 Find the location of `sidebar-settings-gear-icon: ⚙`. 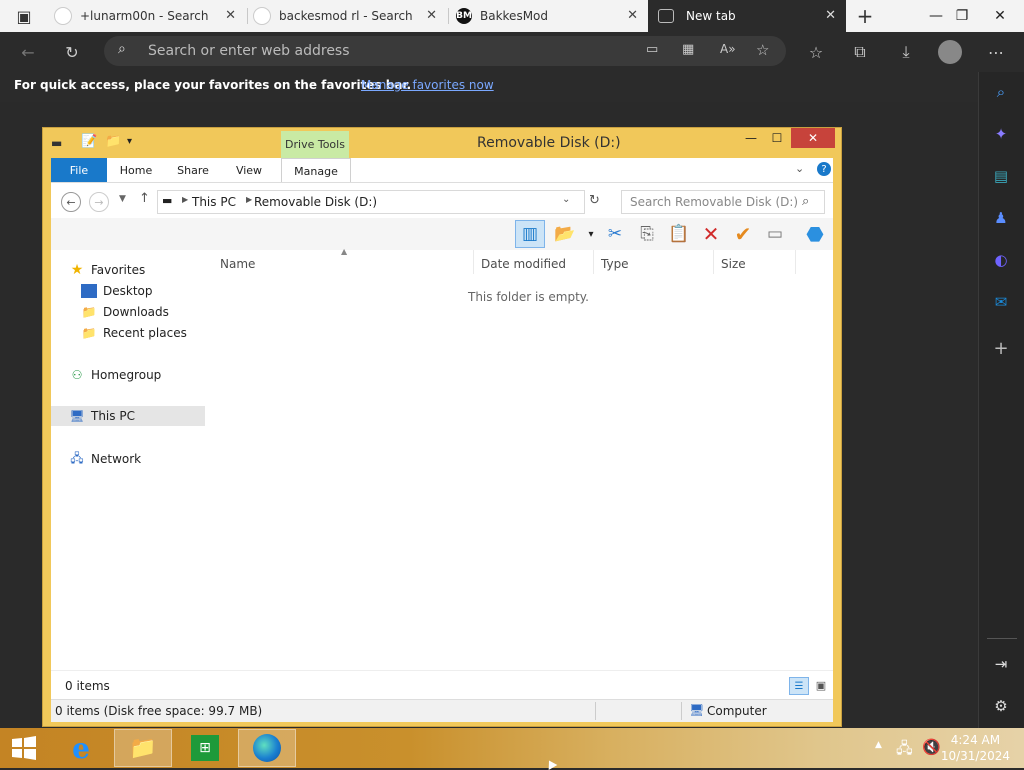

sidebar-settings-gear-icon: ⚙ is located at coordinates (1001, 706).